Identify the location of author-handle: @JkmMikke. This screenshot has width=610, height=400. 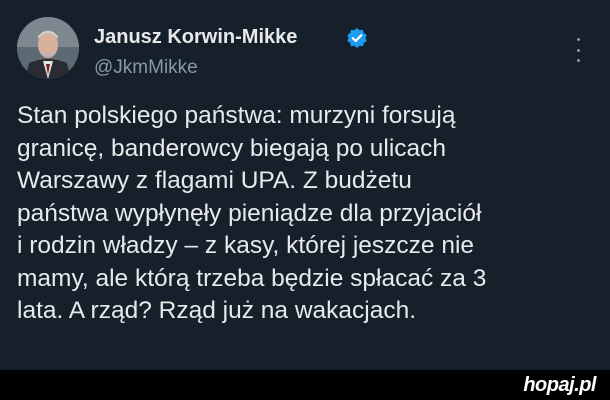
(146, 68).